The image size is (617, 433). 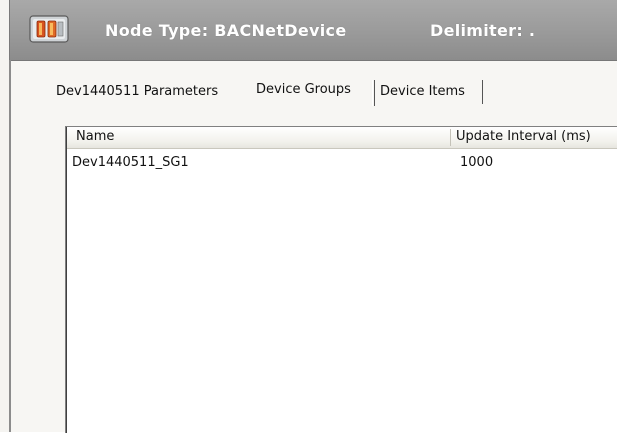 I want to click on column-divider, so click(x=450, y=137).